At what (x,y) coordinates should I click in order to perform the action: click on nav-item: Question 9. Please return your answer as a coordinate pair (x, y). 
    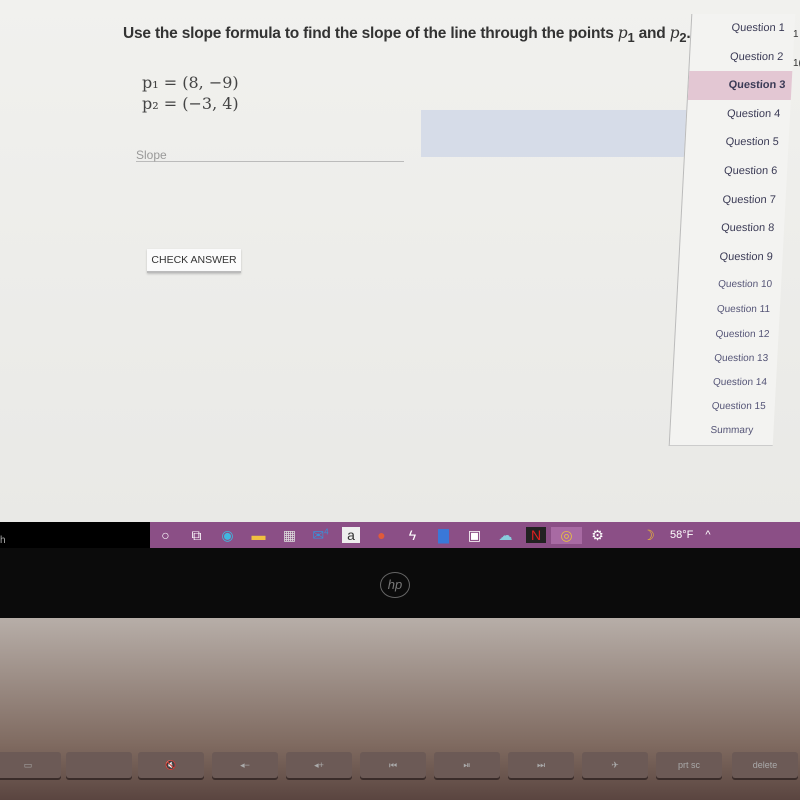
    Looking at the image, I should click on (731, 257).